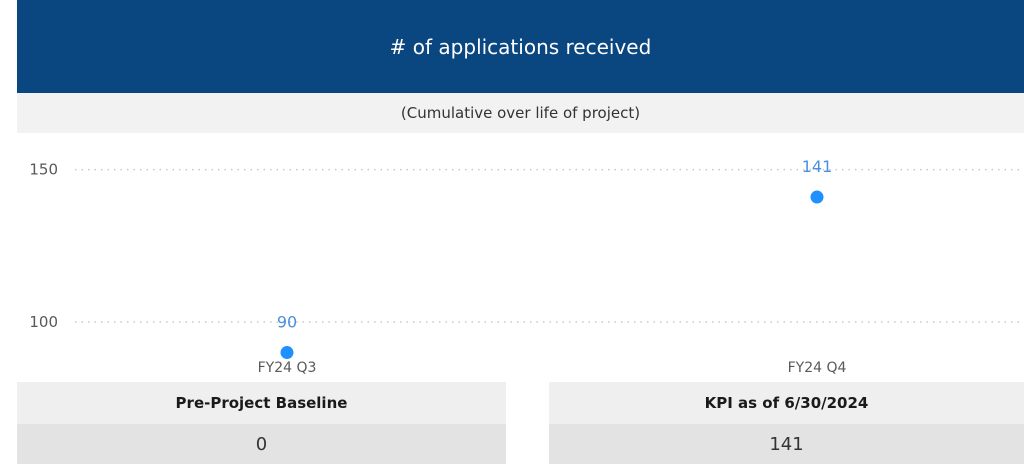 The image size is (1024, 467). I want to click on baseline-card-value: 0, so click(261, 444).